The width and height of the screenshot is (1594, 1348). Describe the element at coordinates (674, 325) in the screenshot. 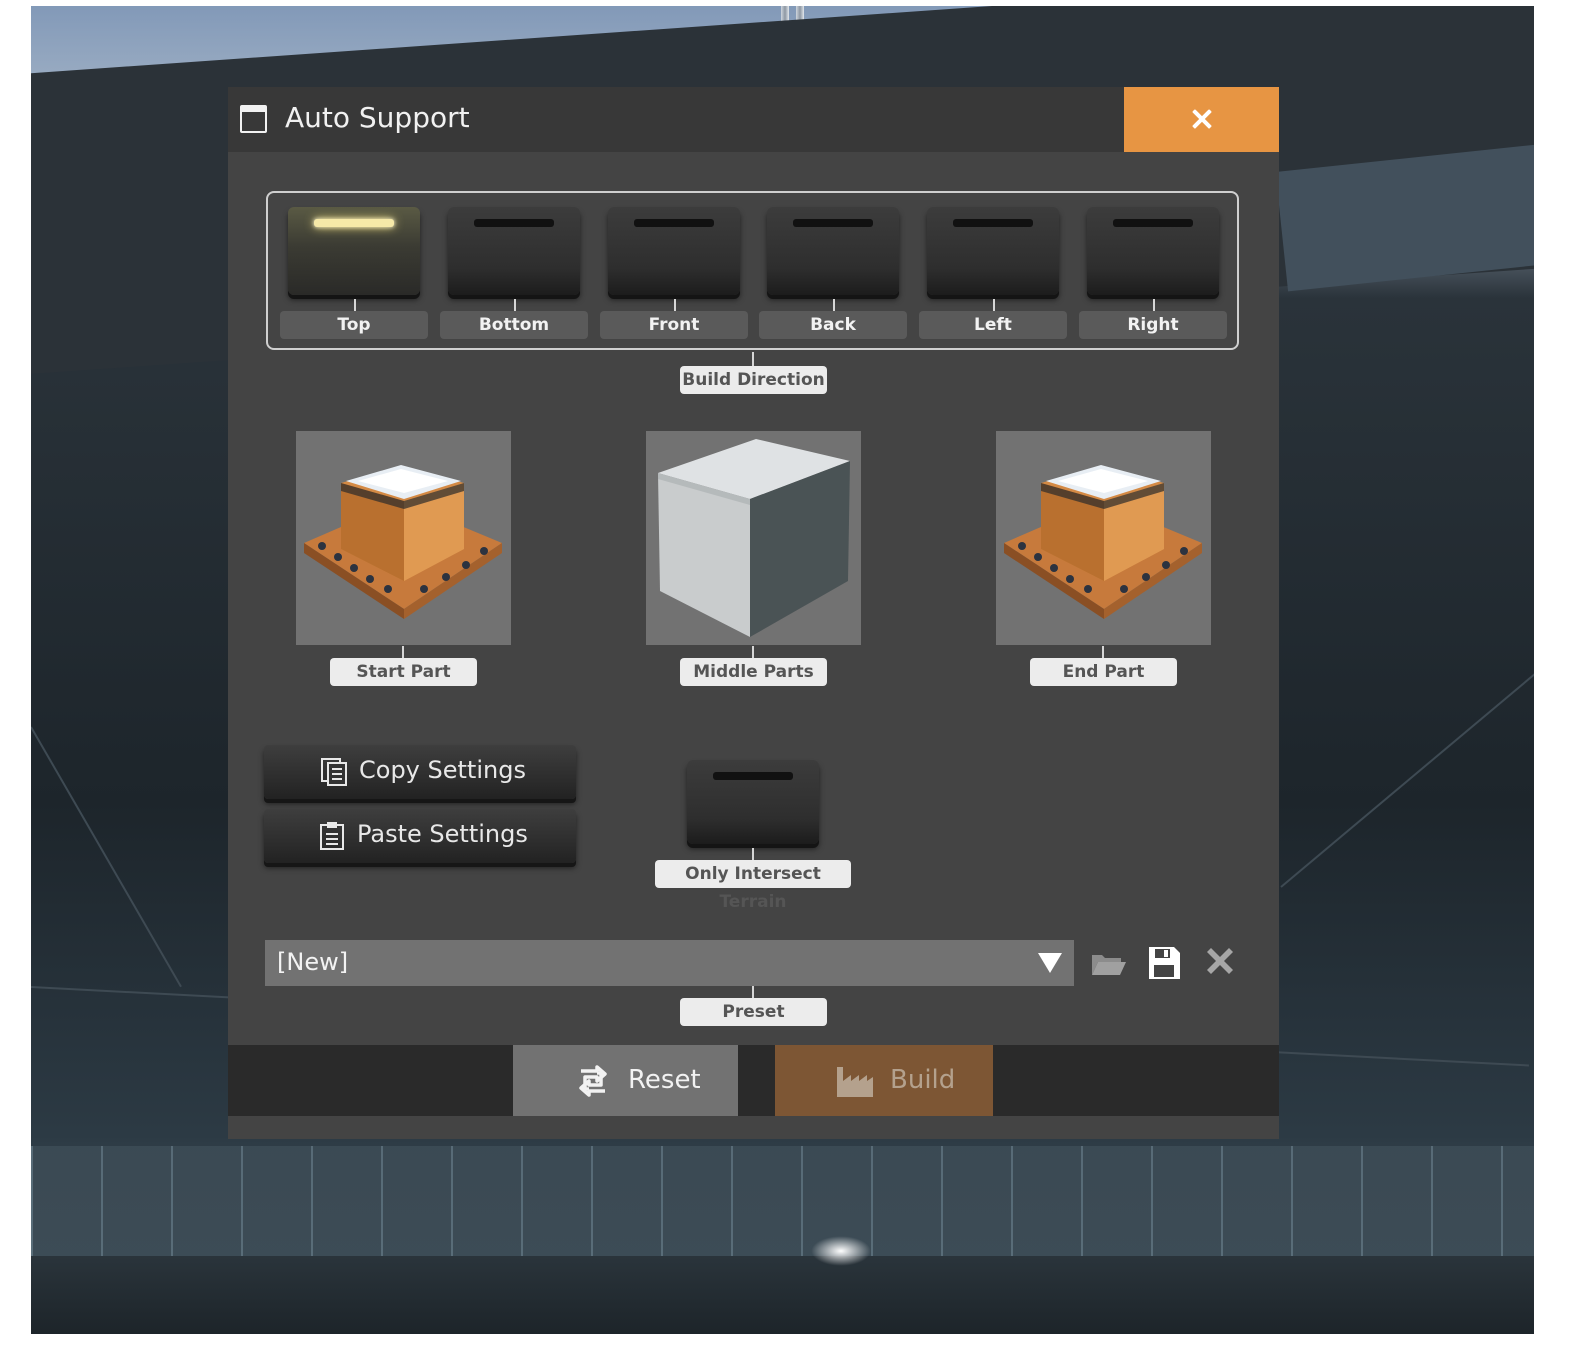

I see `direction-front-label: Front` at that location.